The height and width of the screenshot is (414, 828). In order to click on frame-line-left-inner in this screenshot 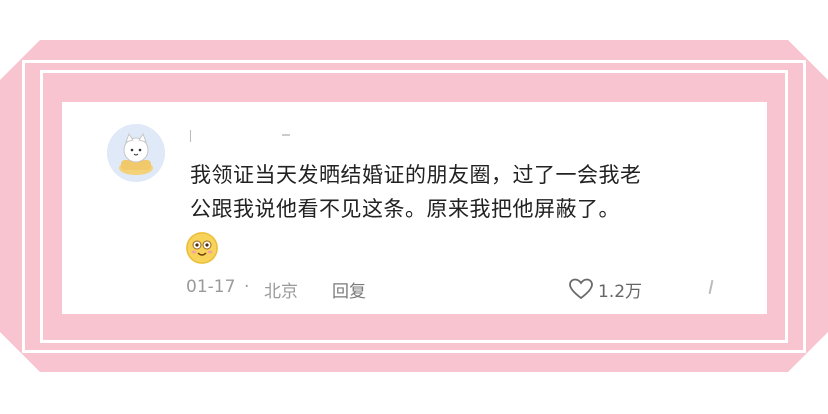, I will do `click(41, 206)`.